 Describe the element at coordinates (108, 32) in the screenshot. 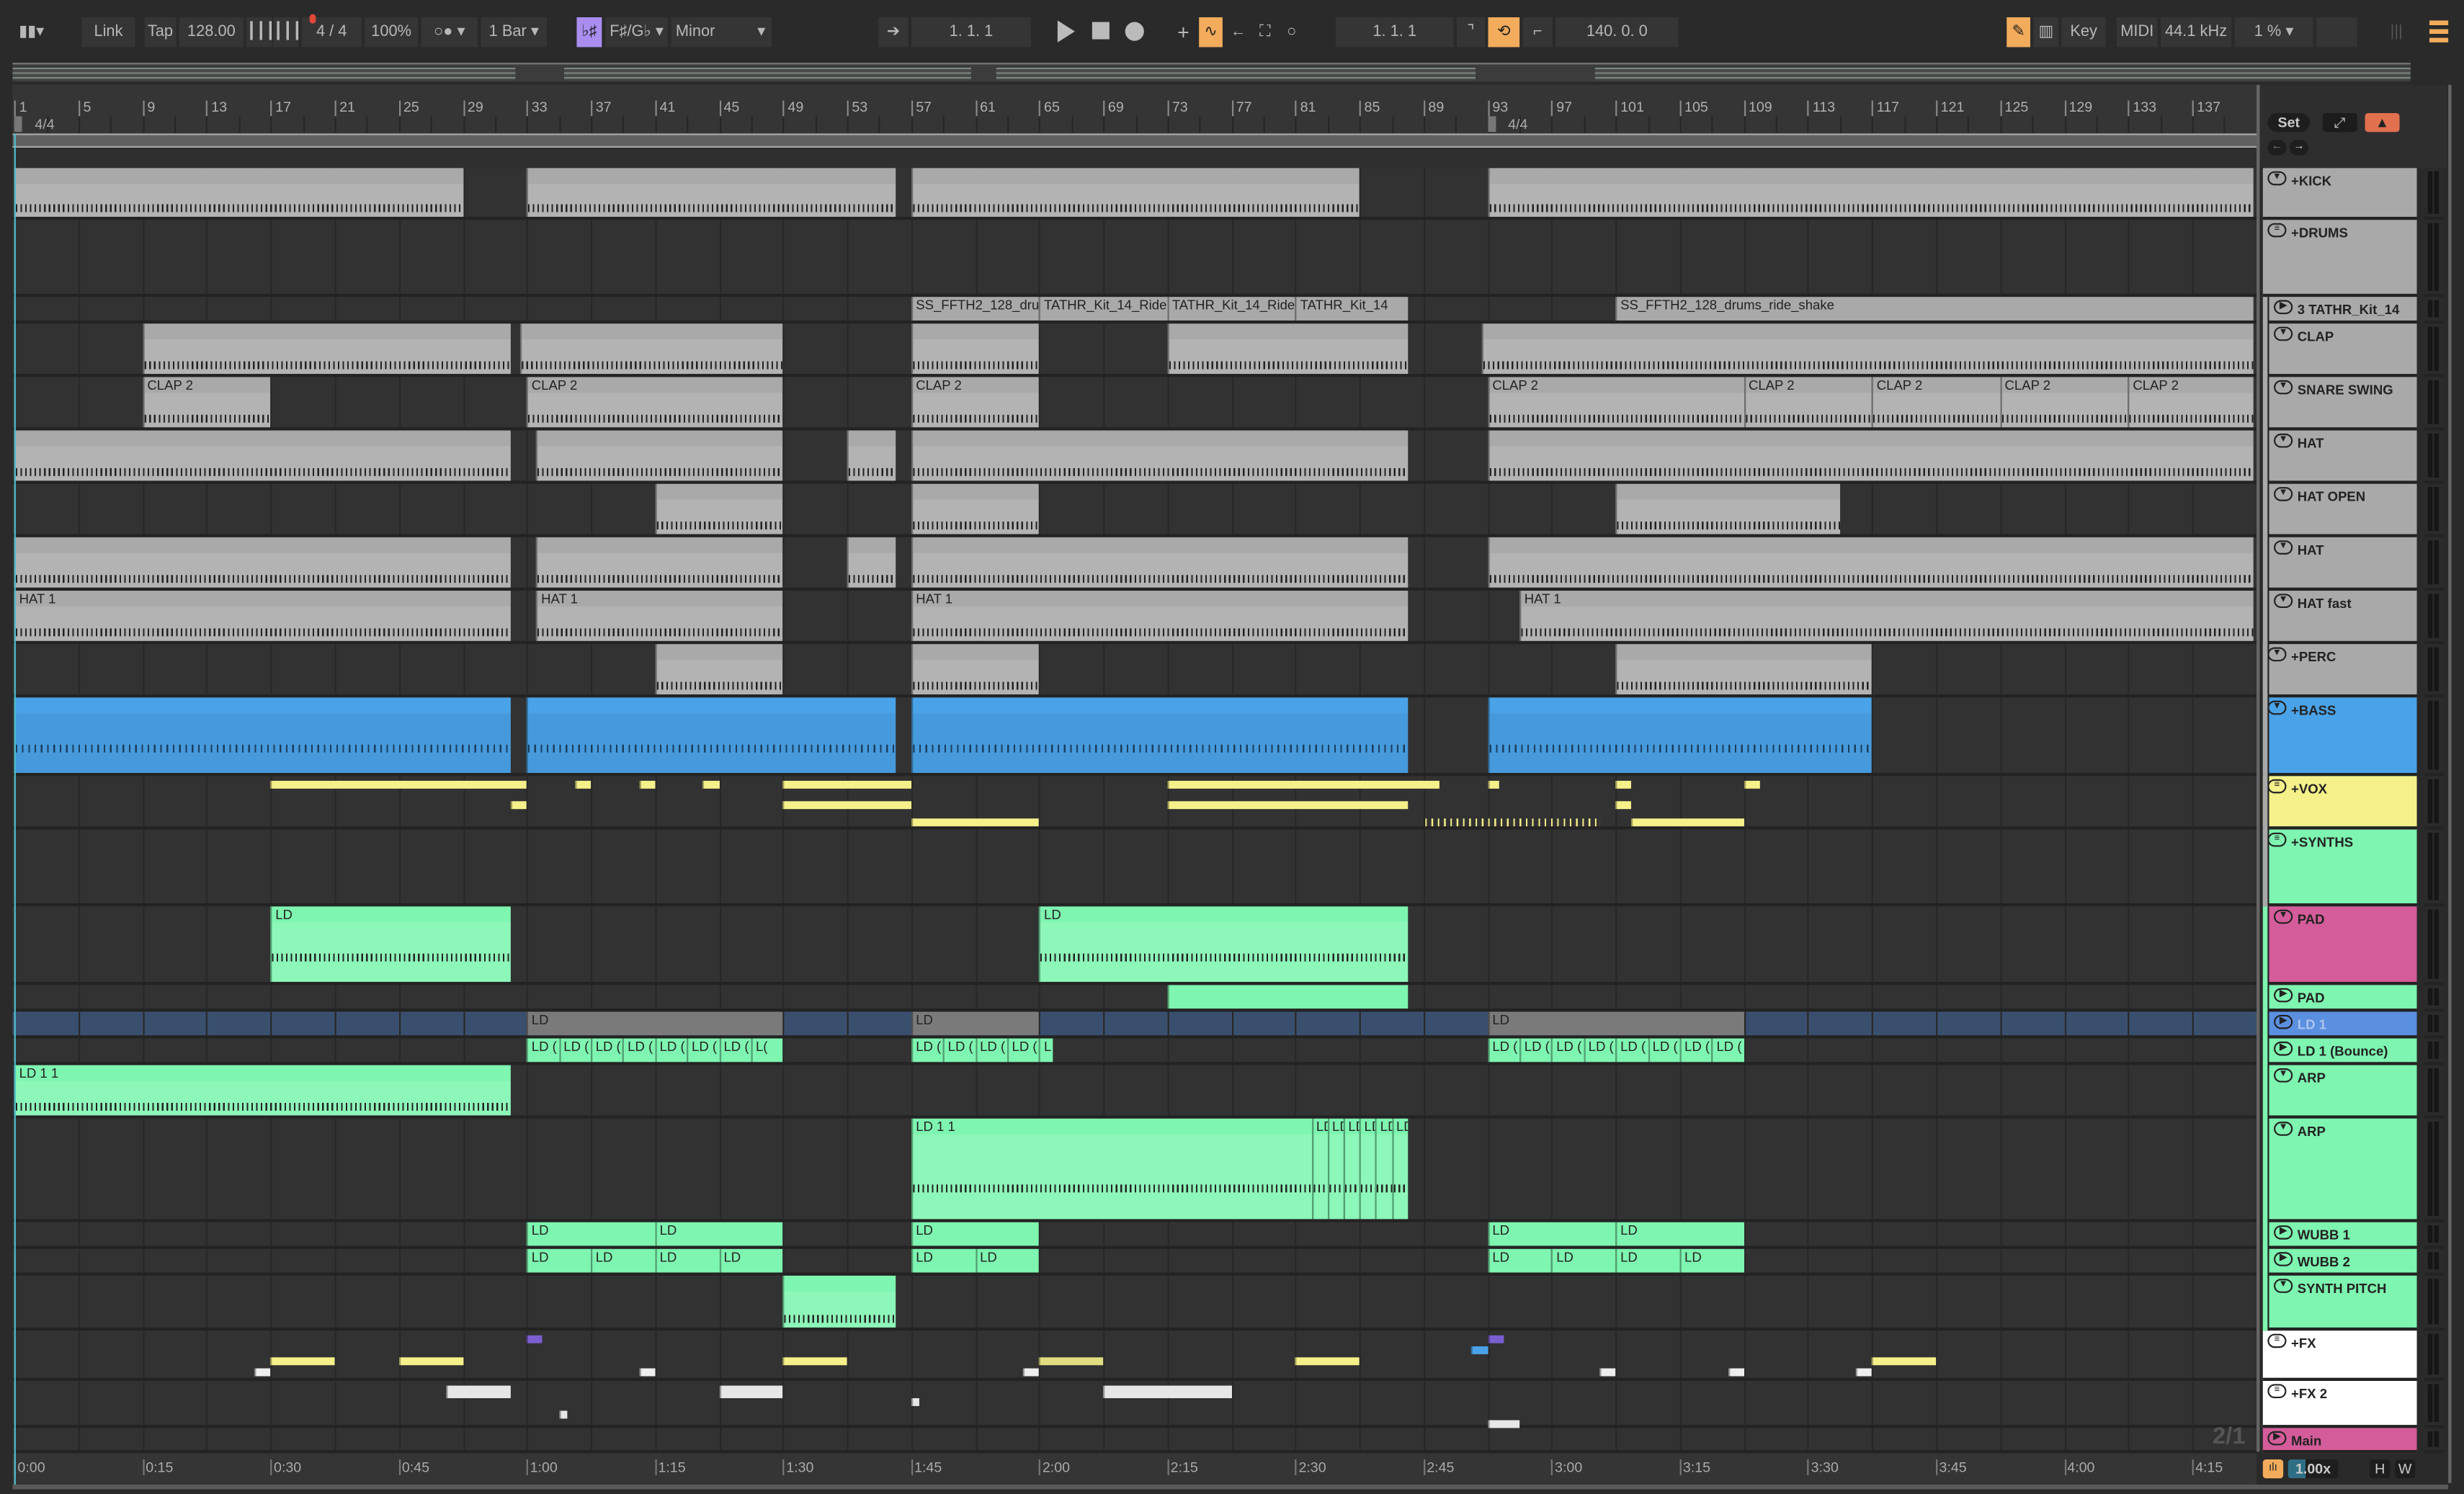

I see `link-button: Link` at that location.